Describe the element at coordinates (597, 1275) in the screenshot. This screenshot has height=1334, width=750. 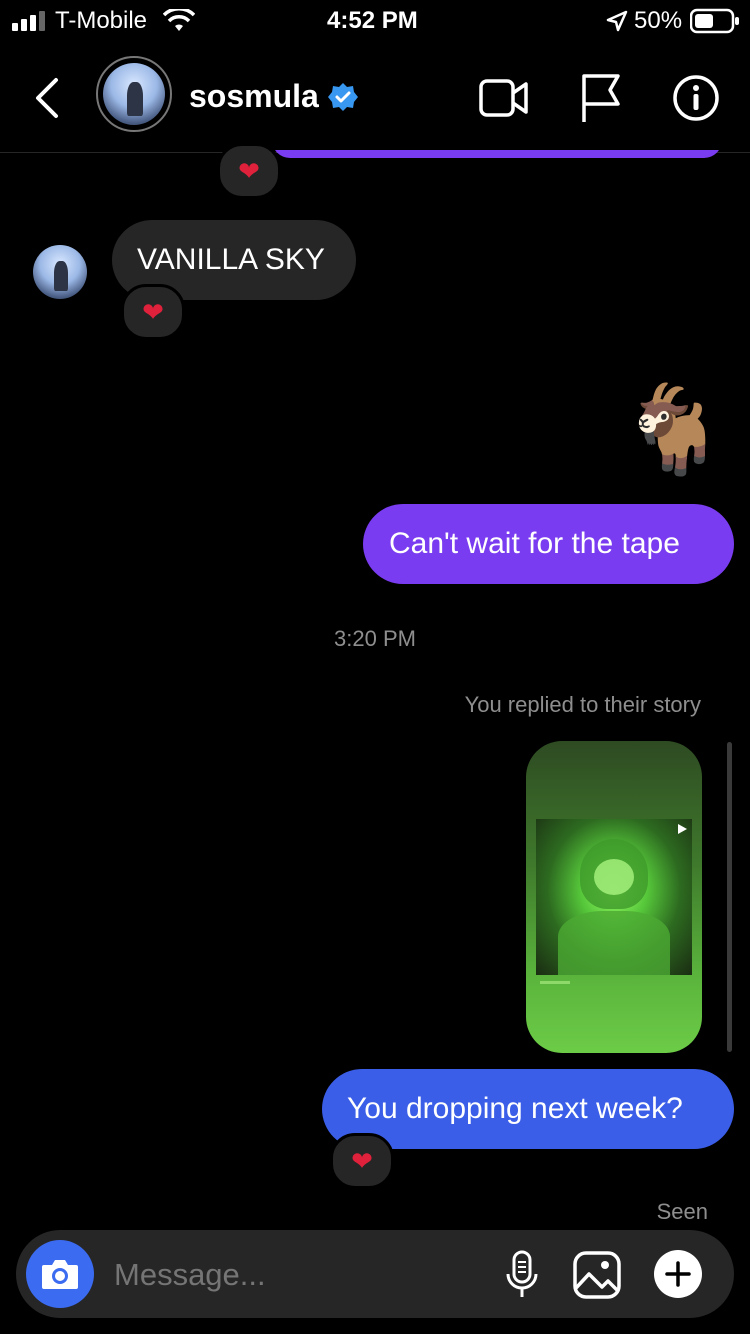
I see `gallery-icon` at that location.